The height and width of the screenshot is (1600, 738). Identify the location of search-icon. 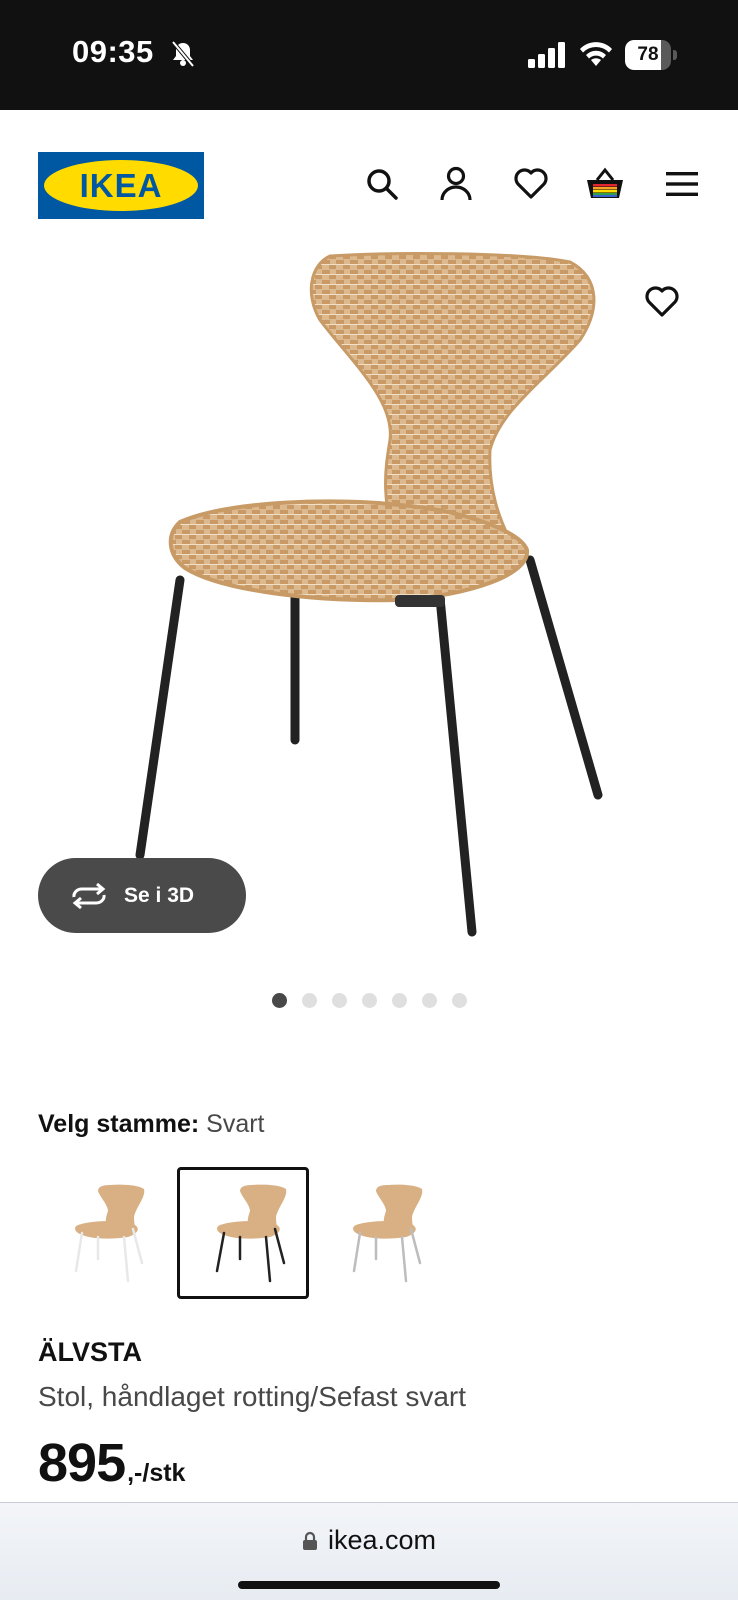
(382, 184).